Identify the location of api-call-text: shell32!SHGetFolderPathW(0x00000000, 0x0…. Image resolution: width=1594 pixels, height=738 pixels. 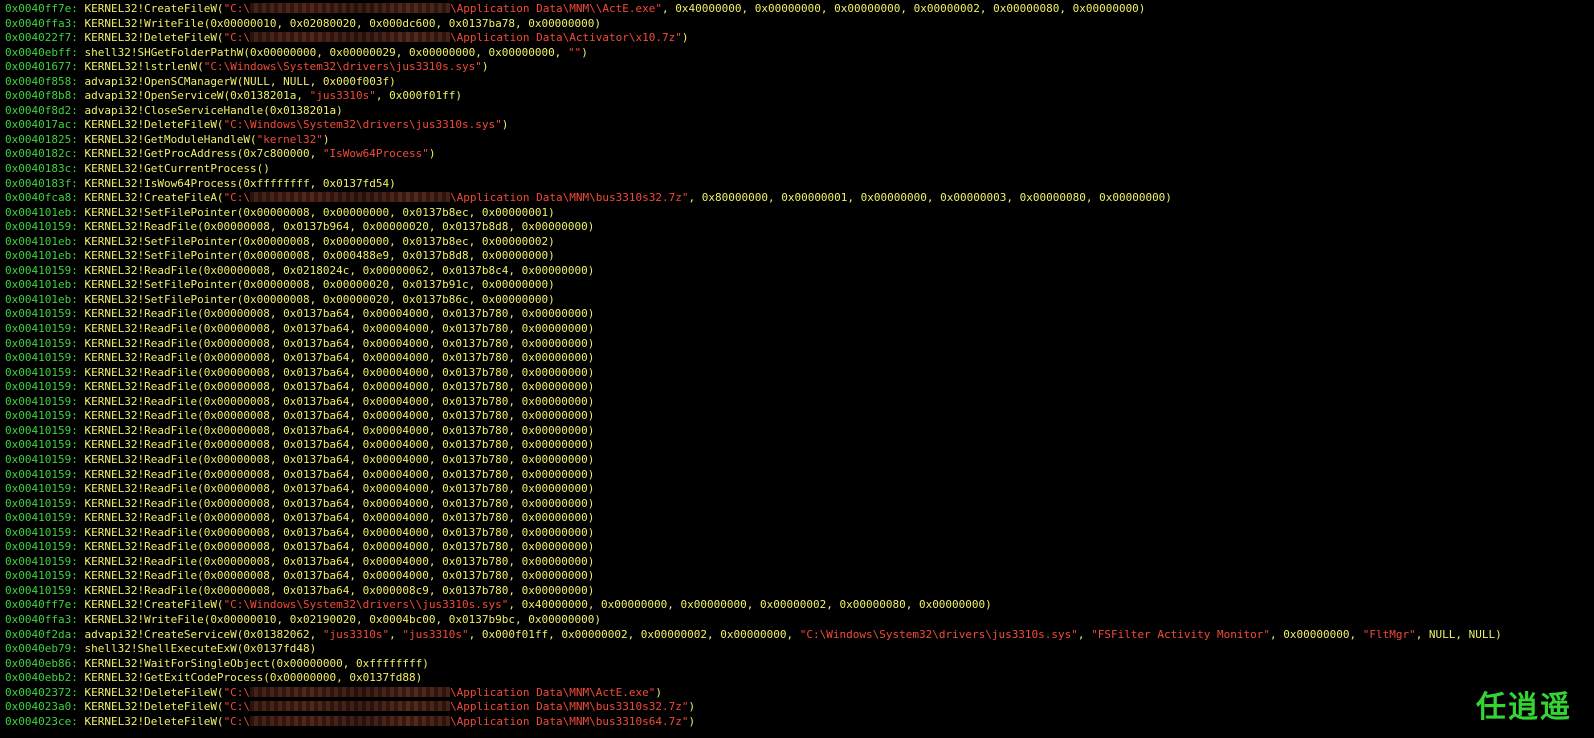
(326, 52).